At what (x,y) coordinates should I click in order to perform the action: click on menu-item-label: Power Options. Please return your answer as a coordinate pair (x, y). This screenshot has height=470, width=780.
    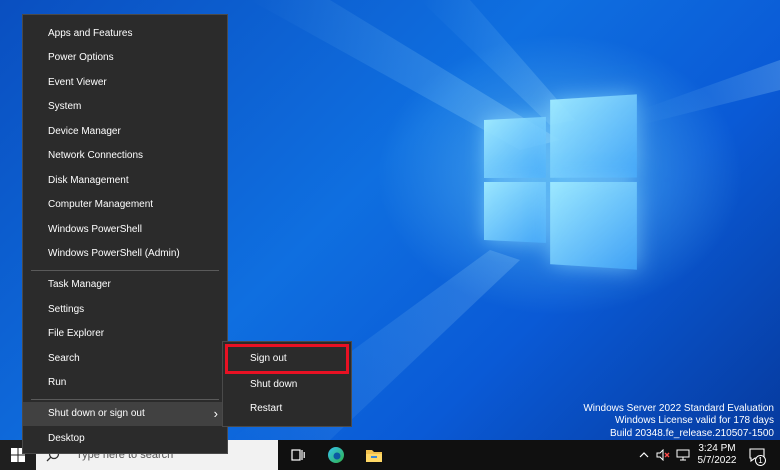
    Looking at the image, I should click on (81, 57).